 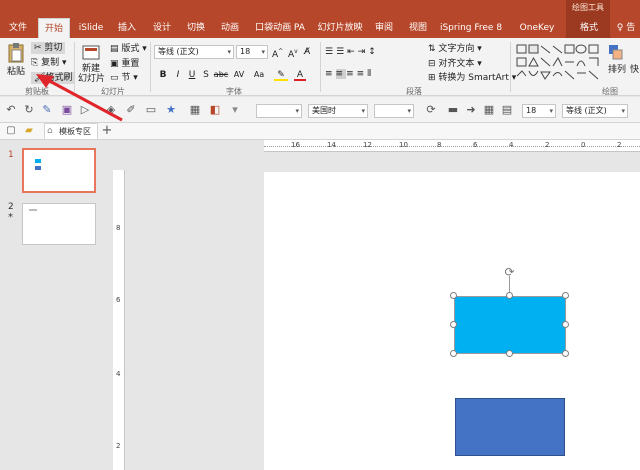 What do you see at coordinates (281, 75) in the screenshot?
I see `highlight-button: ✎` at bounding box center [281, 75].